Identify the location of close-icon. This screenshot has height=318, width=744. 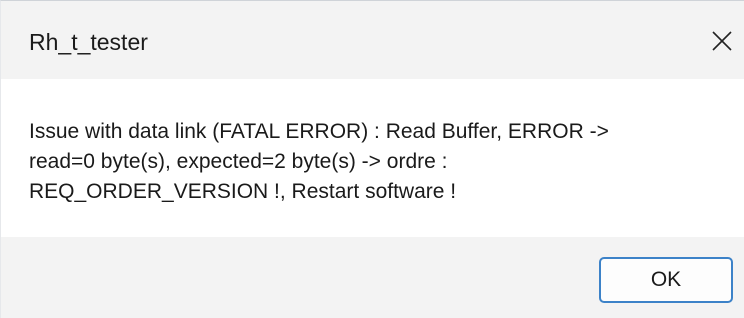
(722, 41).